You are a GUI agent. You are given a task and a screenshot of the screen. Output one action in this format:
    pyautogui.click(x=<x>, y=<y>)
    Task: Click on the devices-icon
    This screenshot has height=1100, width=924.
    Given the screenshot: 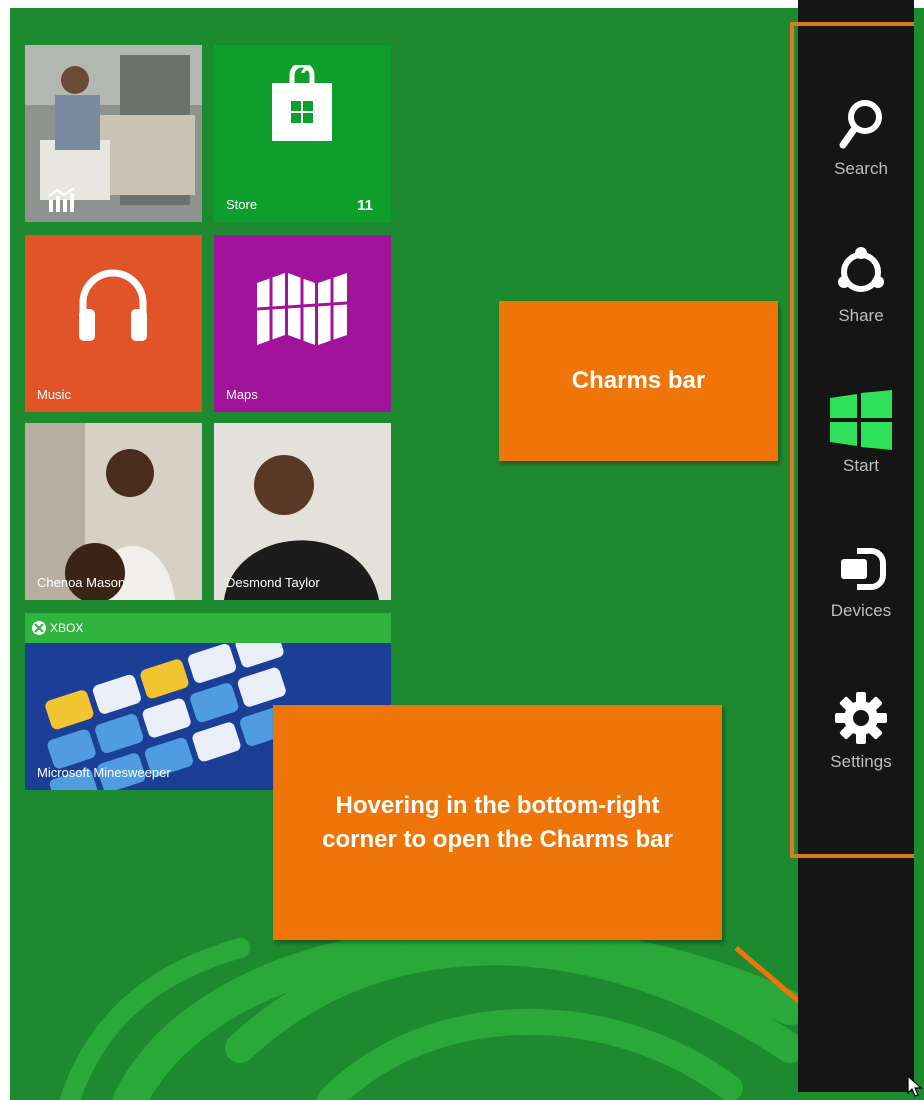 What is the action you would take?
    pyautogui.click(x=863, y=569)
    